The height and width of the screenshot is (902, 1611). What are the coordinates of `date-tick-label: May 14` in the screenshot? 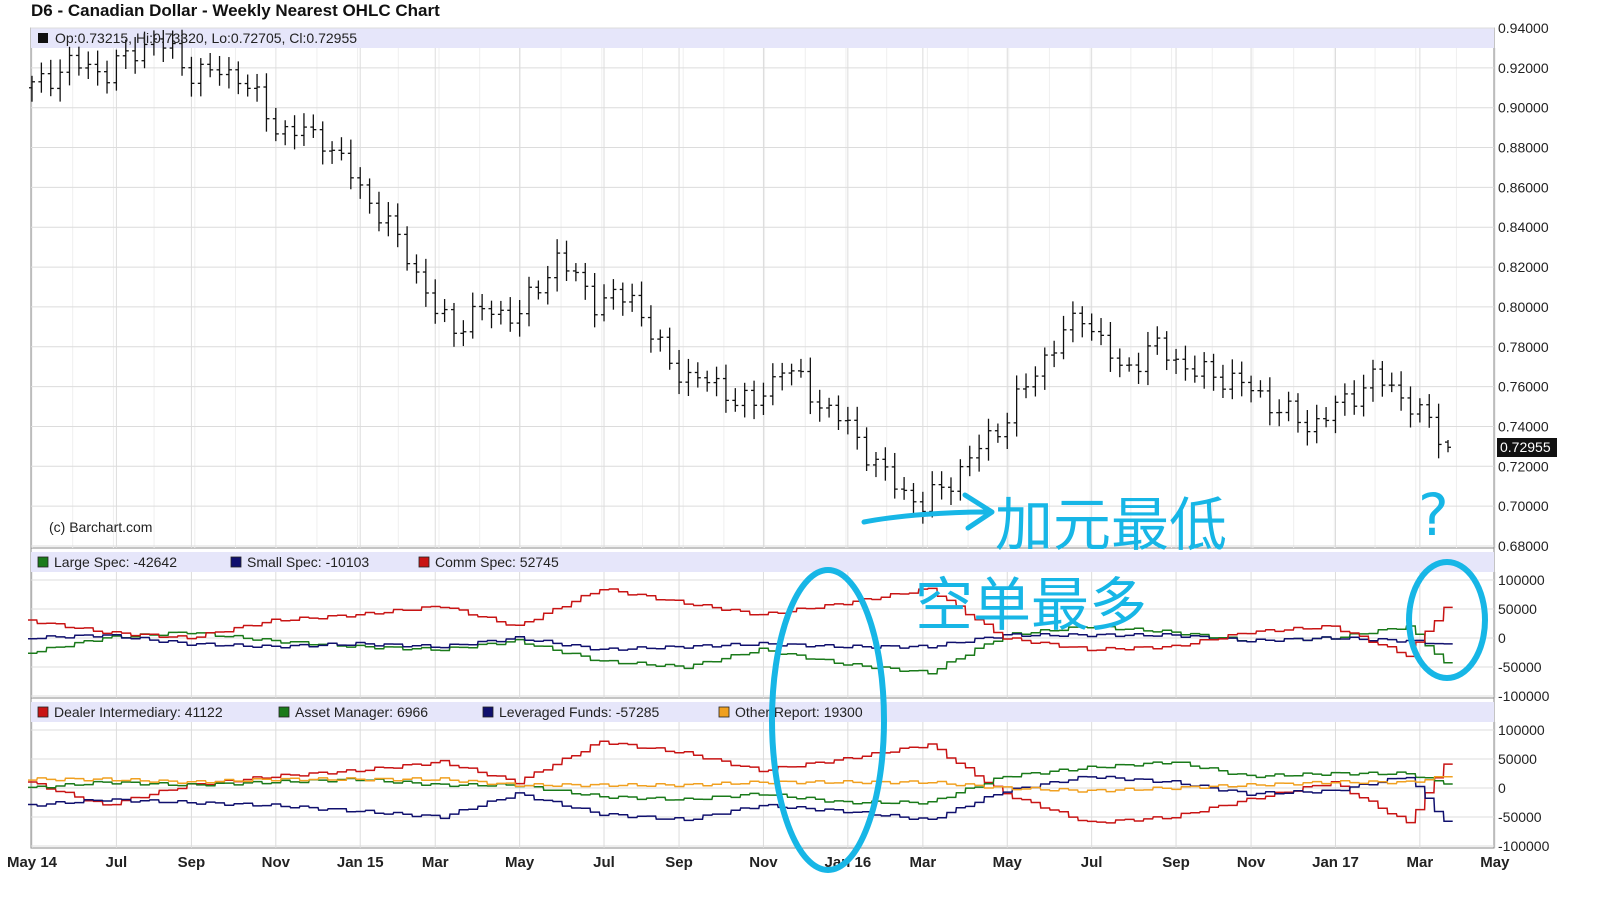 It's located at (32, 862).